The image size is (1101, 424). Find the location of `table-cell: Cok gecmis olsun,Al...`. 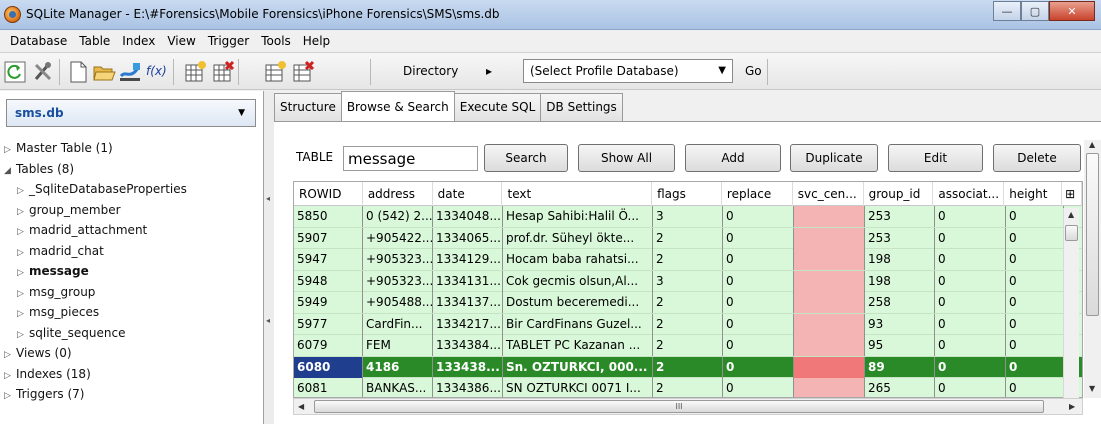

table-cell: Cok gecmis olsun,Al... is located at coordinates (578, 281).